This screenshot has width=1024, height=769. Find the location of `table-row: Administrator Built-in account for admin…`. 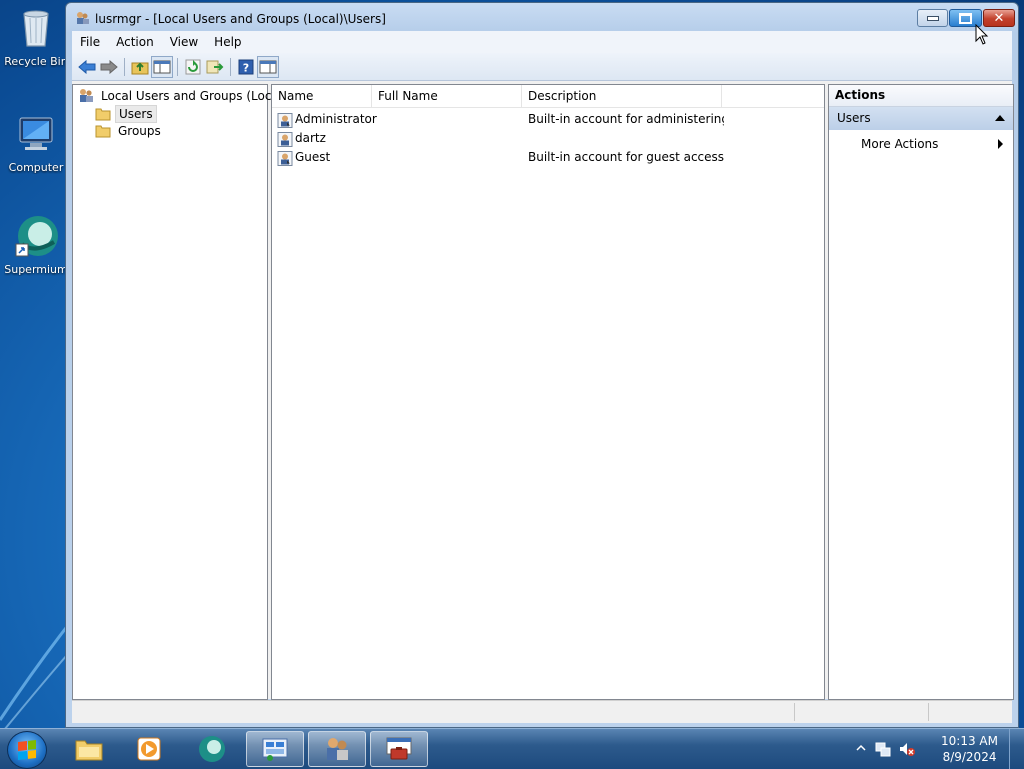

table-row: Administrator Built-in account for admin… is located at coordinates (548, 119).